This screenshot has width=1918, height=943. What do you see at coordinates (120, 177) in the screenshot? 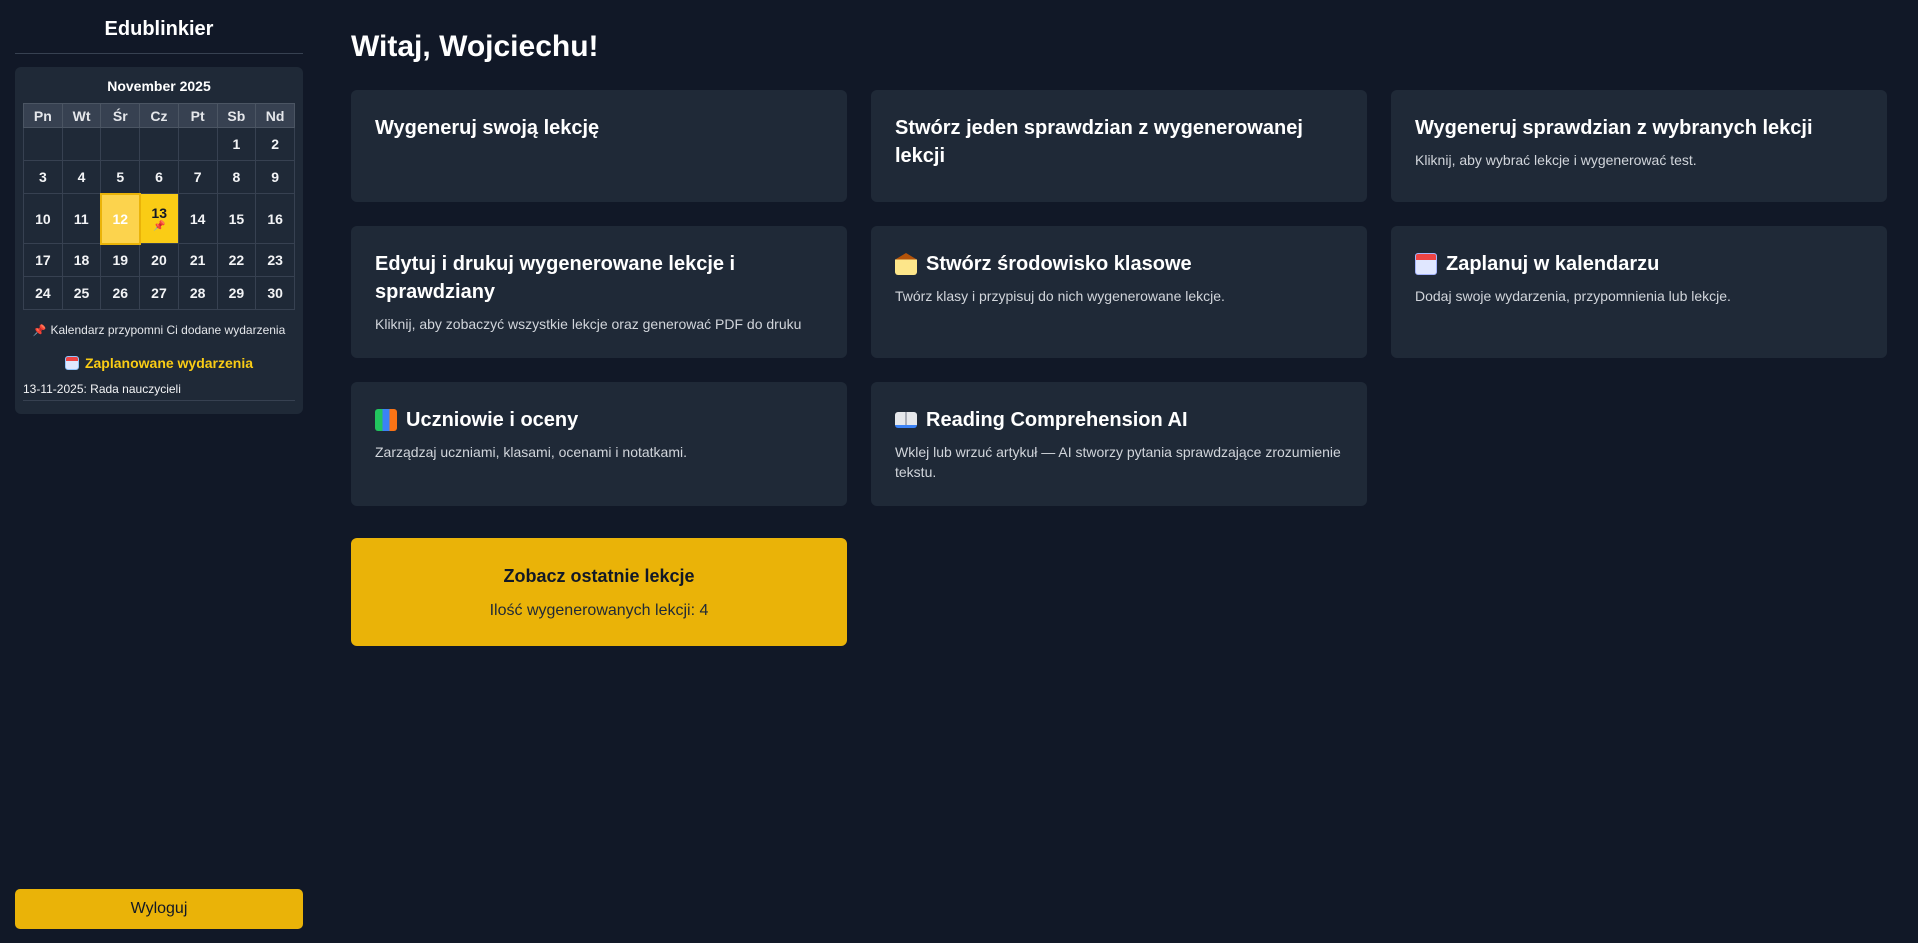
I see `calendar-day: 5` at bounding box center [120, 177].